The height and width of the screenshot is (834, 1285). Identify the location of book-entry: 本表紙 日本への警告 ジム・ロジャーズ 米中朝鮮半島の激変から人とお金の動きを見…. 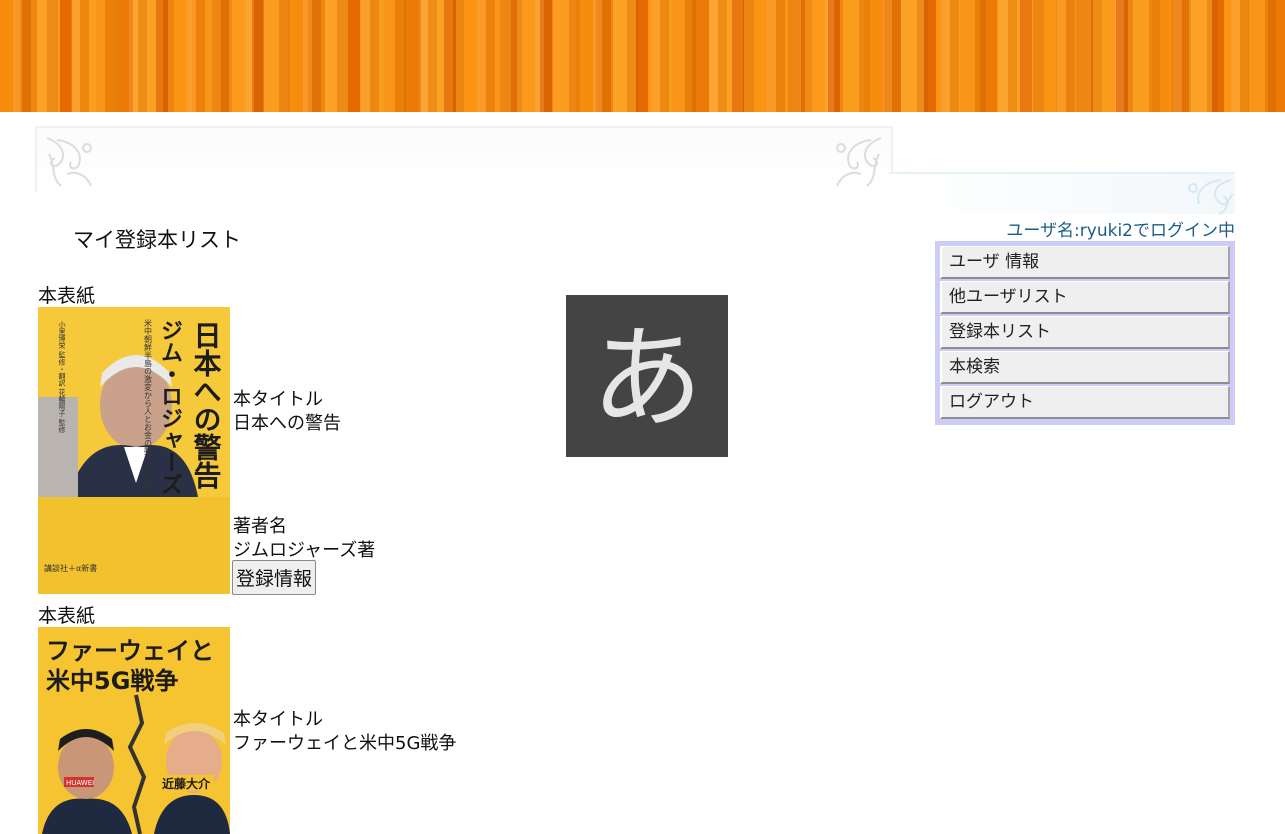
(248, 441).